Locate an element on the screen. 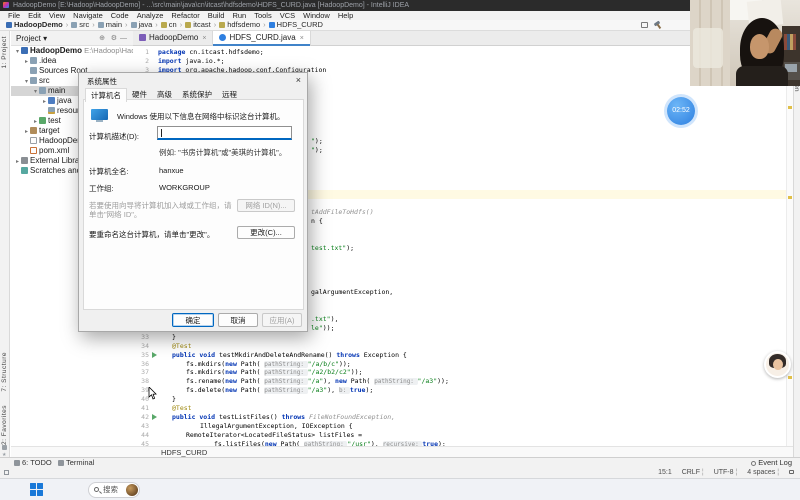  menu-tools: Tools is located at coordinates (263, 15).